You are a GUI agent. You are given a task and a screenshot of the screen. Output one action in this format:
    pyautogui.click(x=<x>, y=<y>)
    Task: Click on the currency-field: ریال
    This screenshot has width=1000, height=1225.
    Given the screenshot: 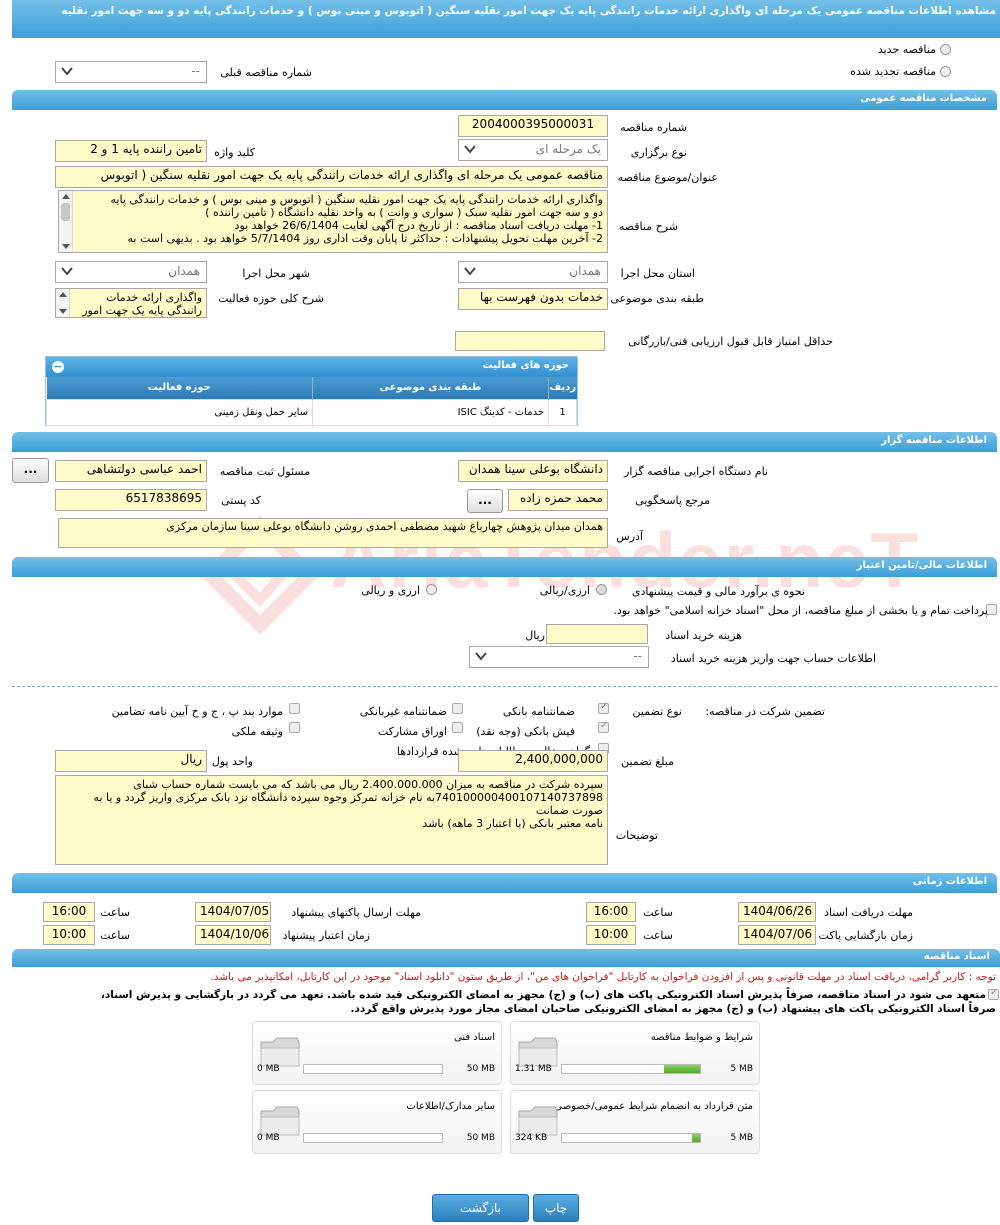 What is the action you would take?
    pyautogui.click(x=131, y=761)
    